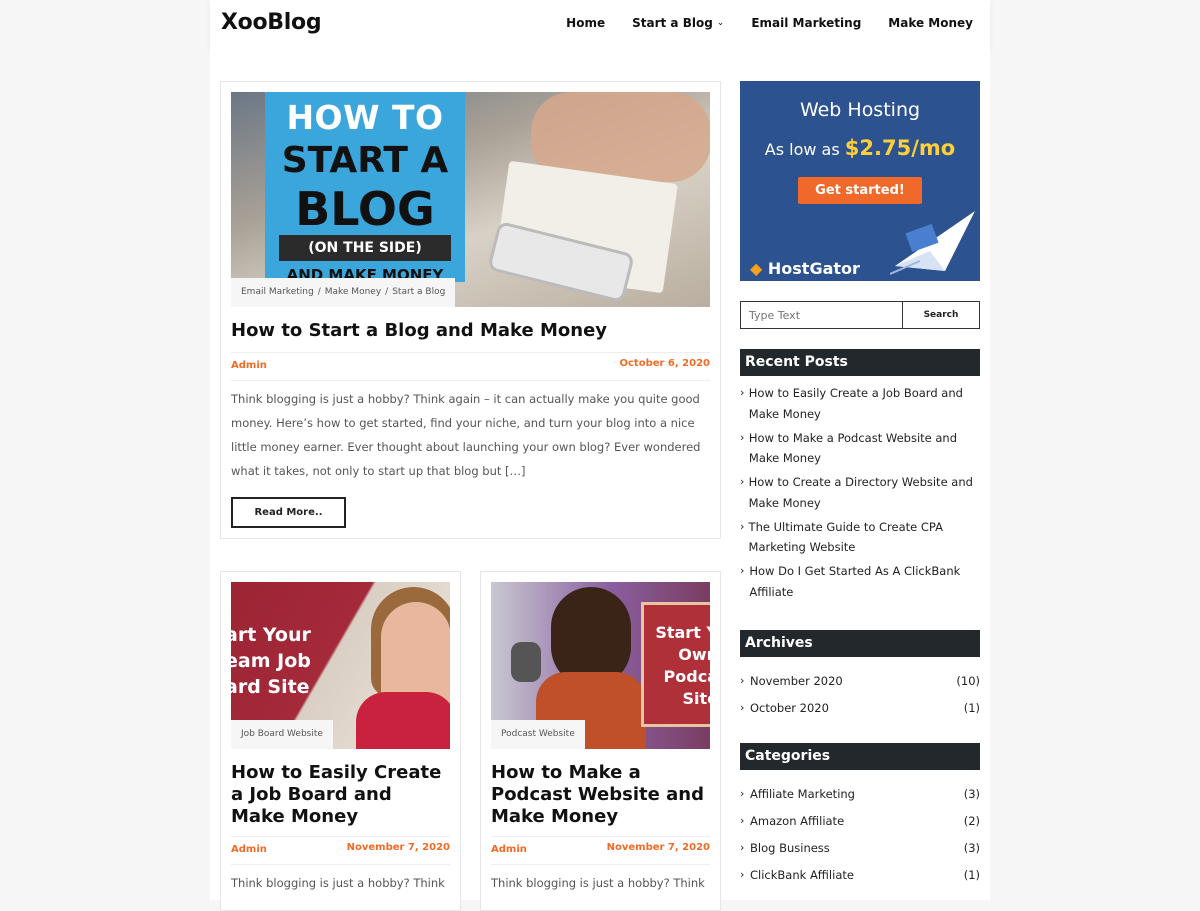 The width and height of the screenshot is (1200, 911). I want to click on category-link: Start a Blog, so click(418, 292).